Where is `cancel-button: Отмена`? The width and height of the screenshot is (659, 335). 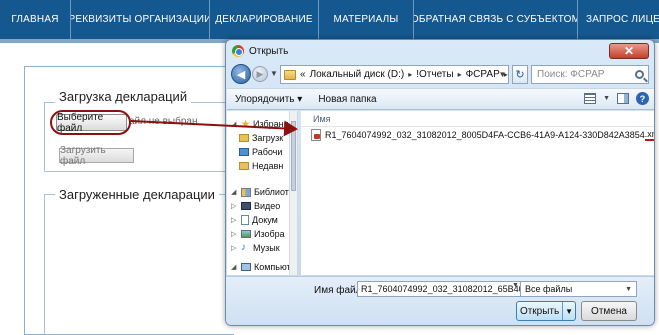 cancel-button: Отмена is located at coordinates (609, 311).